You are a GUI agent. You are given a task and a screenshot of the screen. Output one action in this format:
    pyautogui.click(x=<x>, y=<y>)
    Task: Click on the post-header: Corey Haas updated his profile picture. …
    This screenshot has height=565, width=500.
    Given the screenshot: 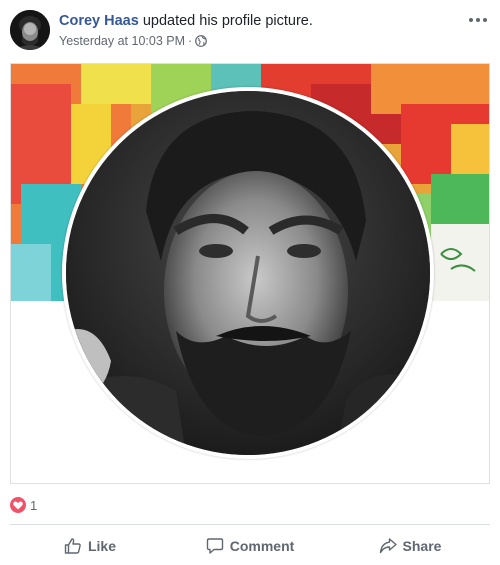 What is the action you would take?
    pyautogui.click(x=250, y=31)
    